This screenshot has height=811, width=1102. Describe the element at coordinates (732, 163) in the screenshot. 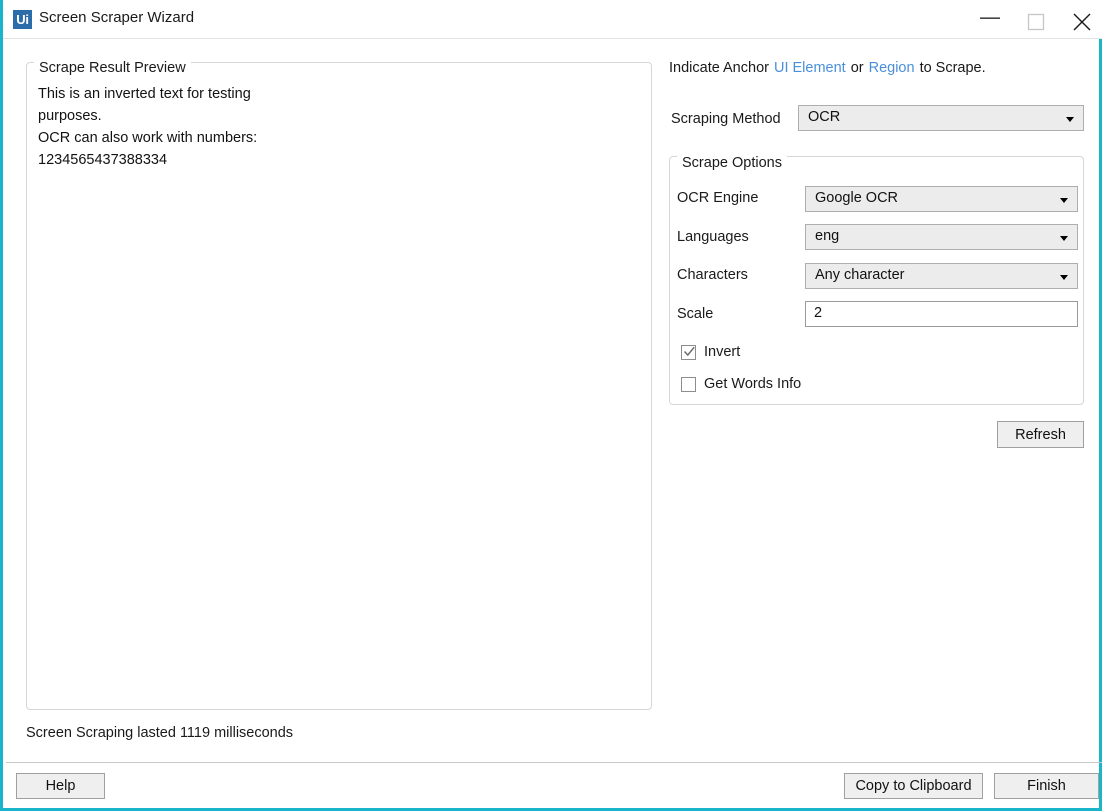

I see `scrape-options-legend: Scrape Options` at that location.